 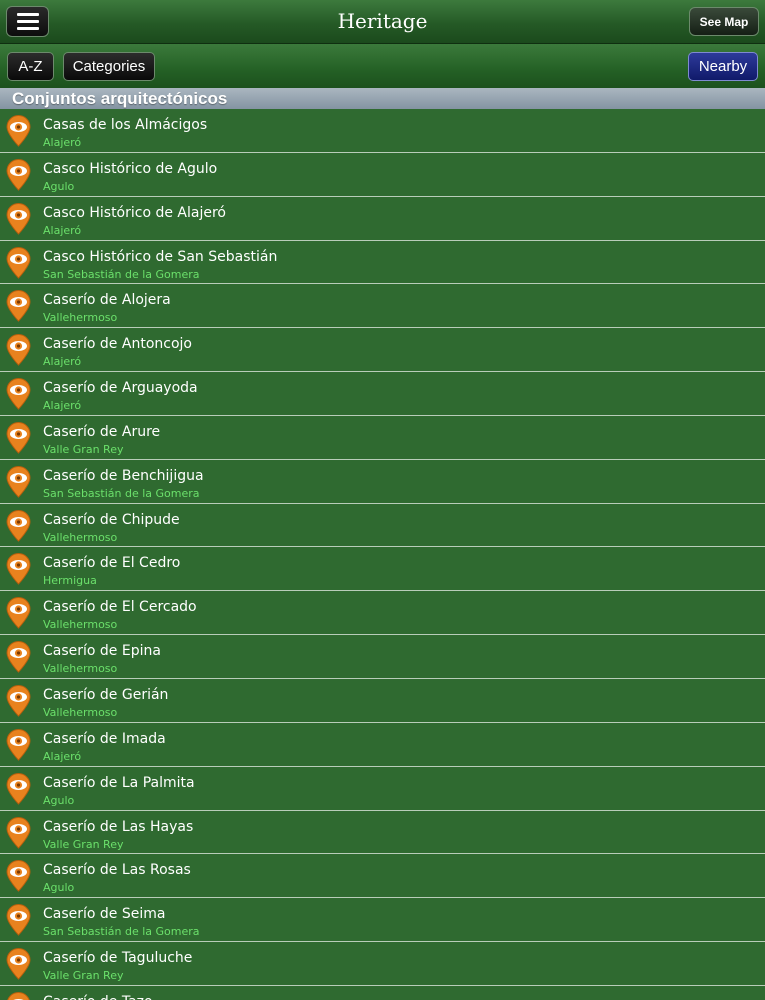 What do you see at coordinates (106, 694) in the screenshot?
I see `list-item-title: Caserío de Gerián` at bounding box center [106, 694].